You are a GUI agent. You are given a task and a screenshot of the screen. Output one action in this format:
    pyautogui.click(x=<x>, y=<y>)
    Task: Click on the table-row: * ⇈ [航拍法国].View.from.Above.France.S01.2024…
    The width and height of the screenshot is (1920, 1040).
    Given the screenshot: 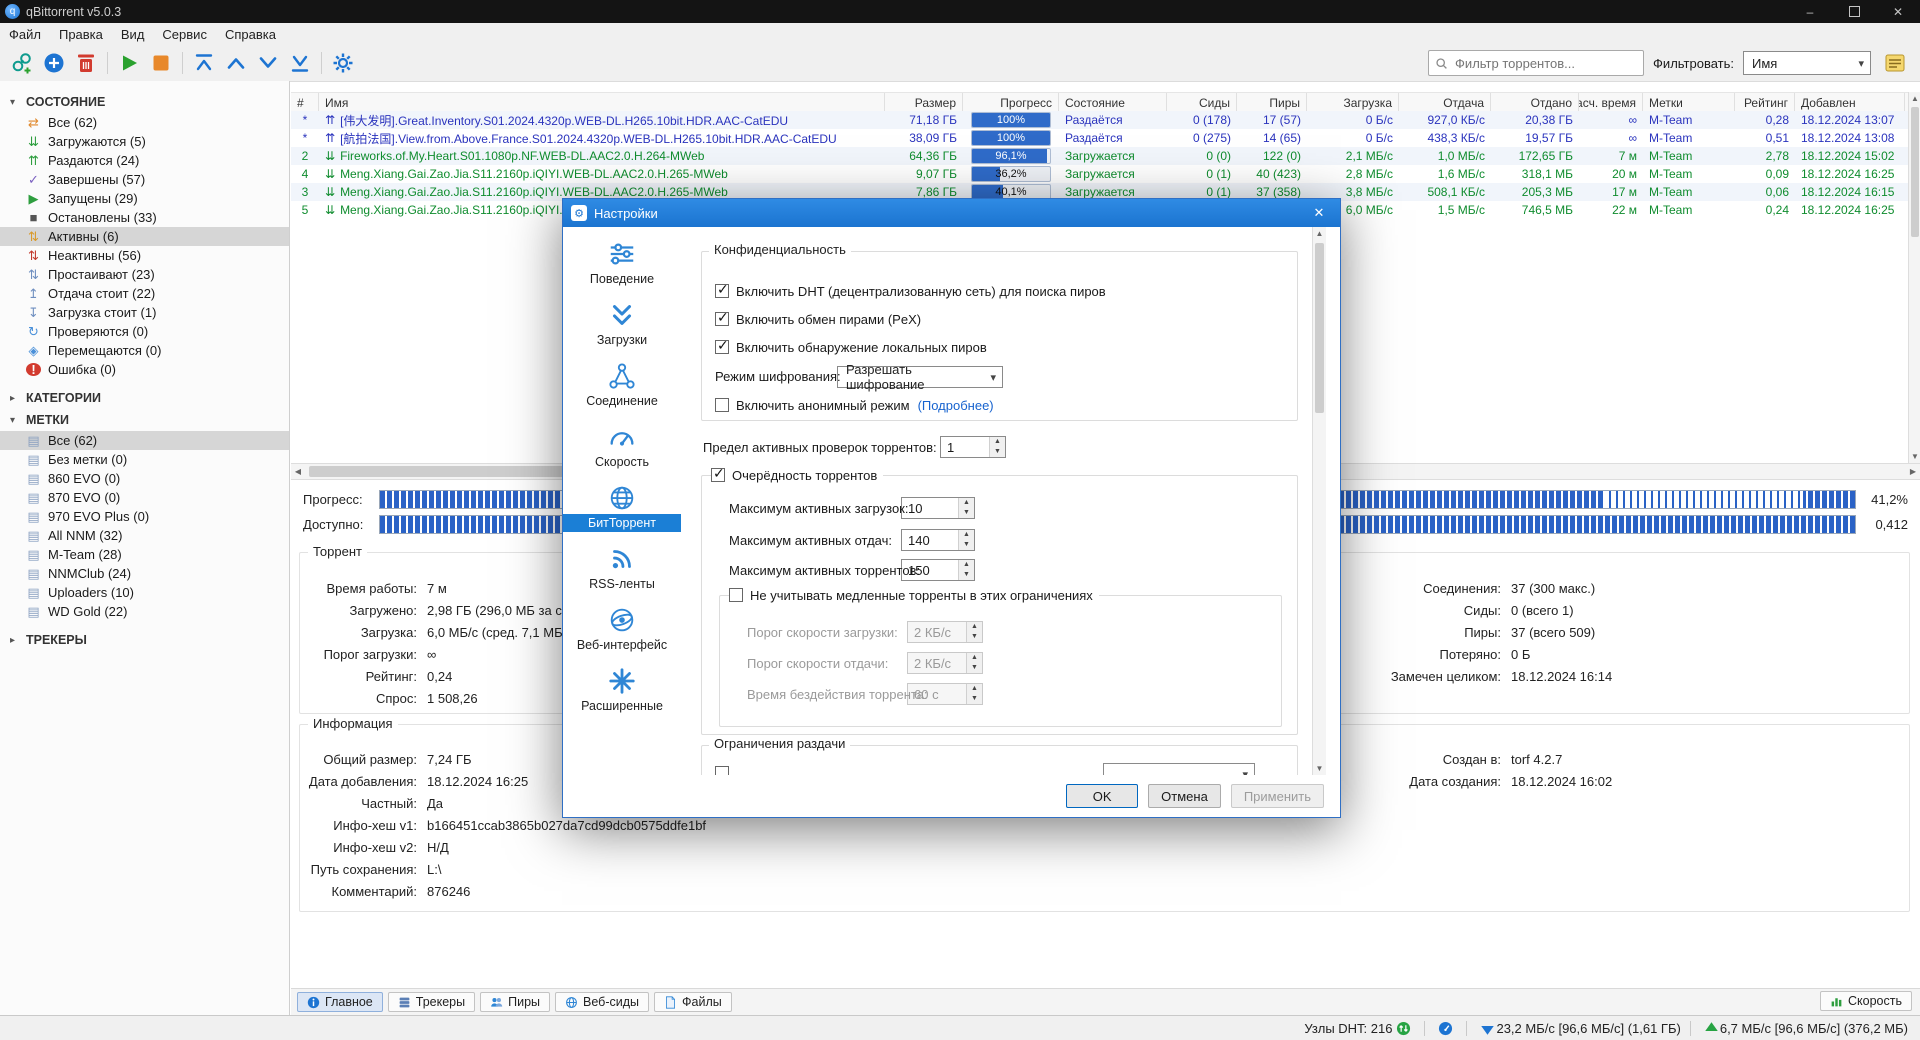 What is the action you would take?
    pyautogui.click(x=1099, y=138)
    